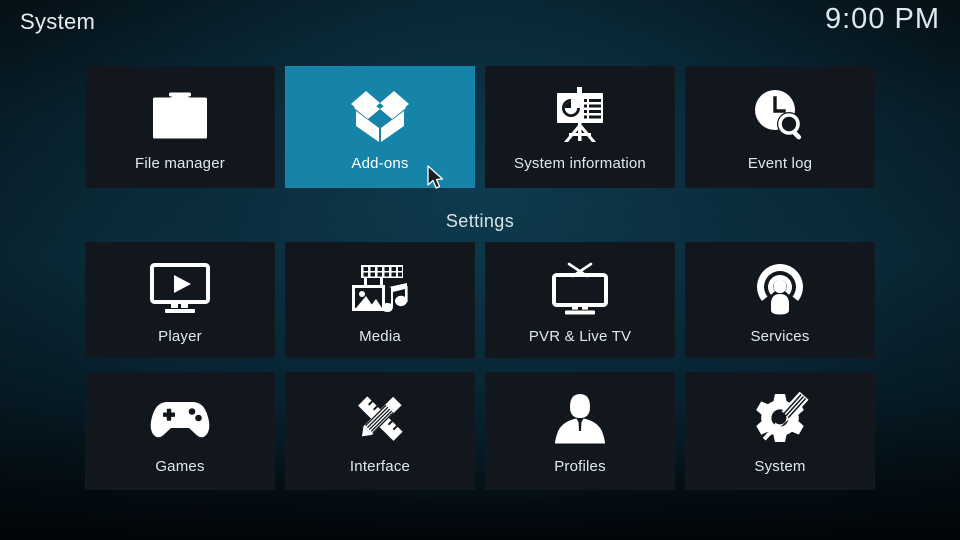 This screenshot has height=540, width=960. Describe the element at coordinates (180, 466) in the screenshot. I see `tile-label: Games` at that location.